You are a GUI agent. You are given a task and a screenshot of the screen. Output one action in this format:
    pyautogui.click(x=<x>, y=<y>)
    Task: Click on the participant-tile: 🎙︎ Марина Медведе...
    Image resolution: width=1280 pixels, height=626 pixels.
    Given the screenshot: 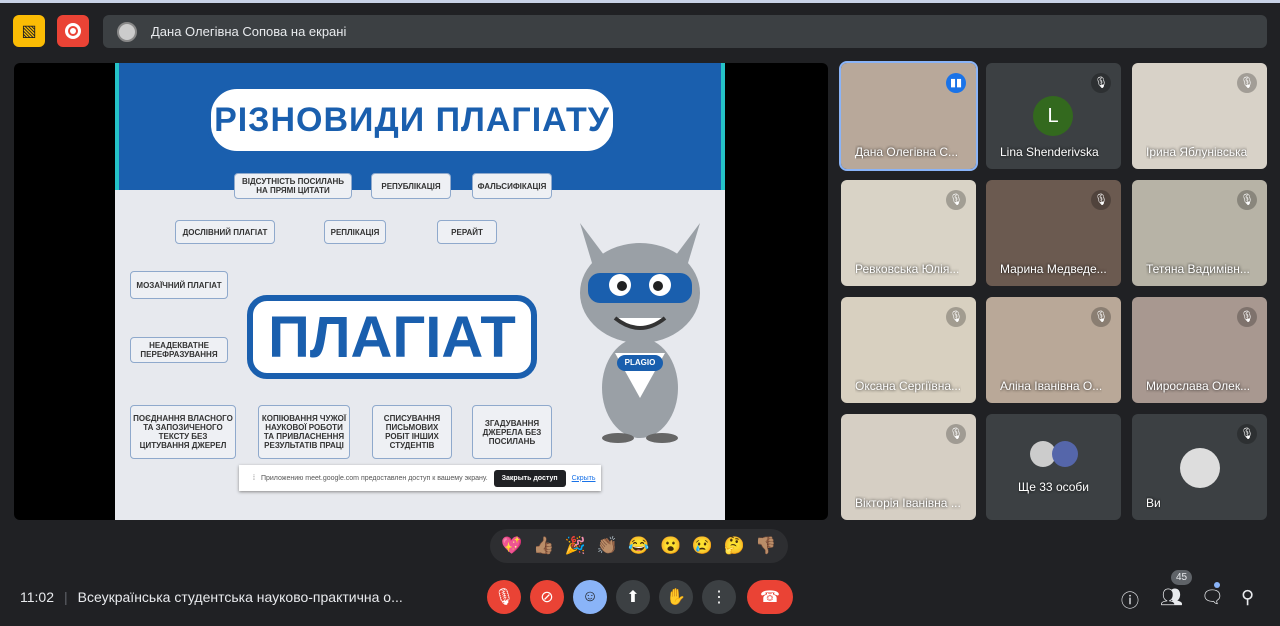 What is the action you would take?
    pyautogui.click(x=1053, y=233)
    